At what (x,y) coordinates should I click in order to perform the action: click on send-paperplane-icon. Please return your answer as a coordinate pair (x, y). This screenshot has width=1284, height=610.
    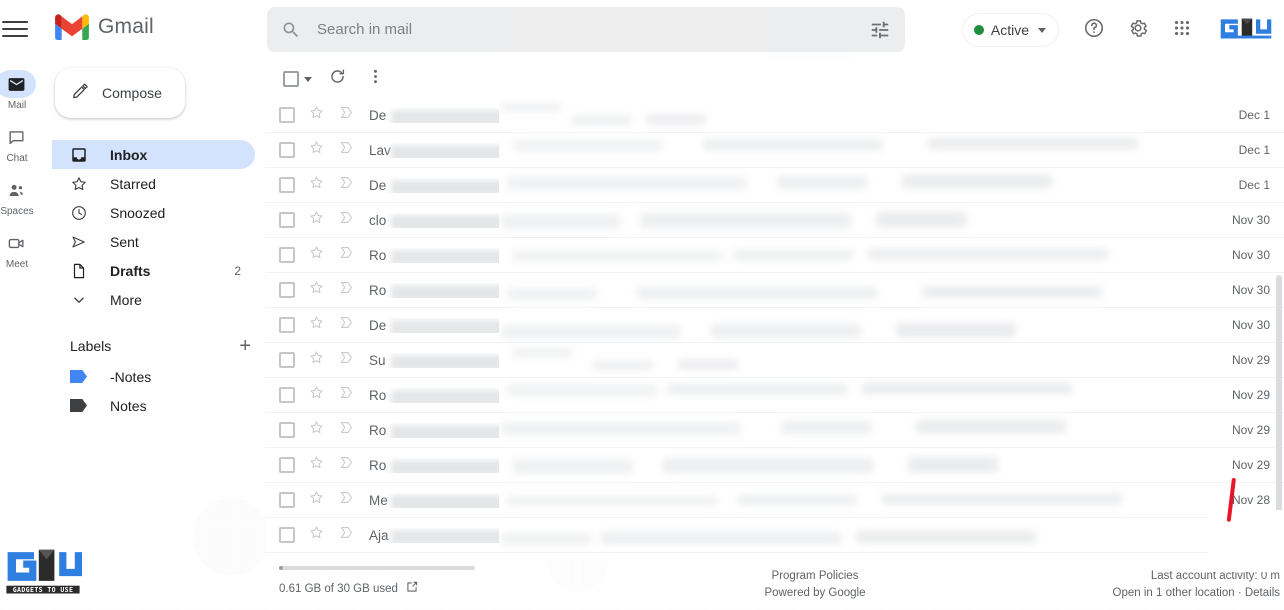
    Looking at the image, I should click on (80, 242).